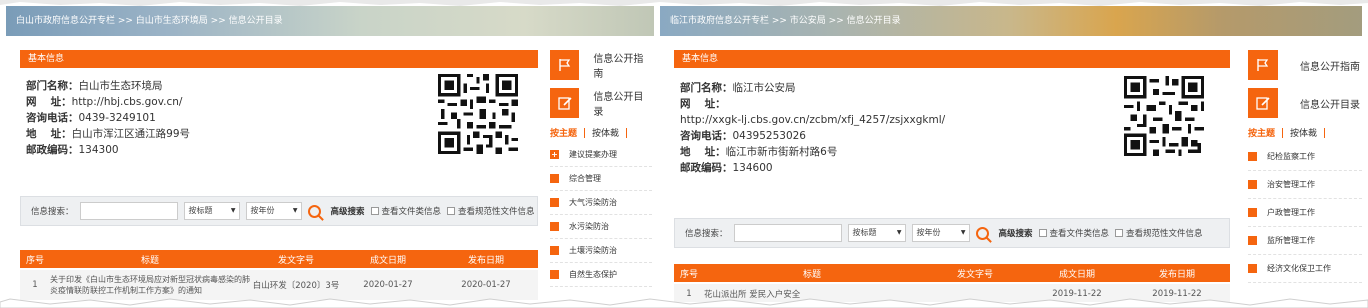  What do you see at coordinates (1305, 241) in the screenshot?
I see `category-item: 监所管理工作` at bounding box center [1305, 241].